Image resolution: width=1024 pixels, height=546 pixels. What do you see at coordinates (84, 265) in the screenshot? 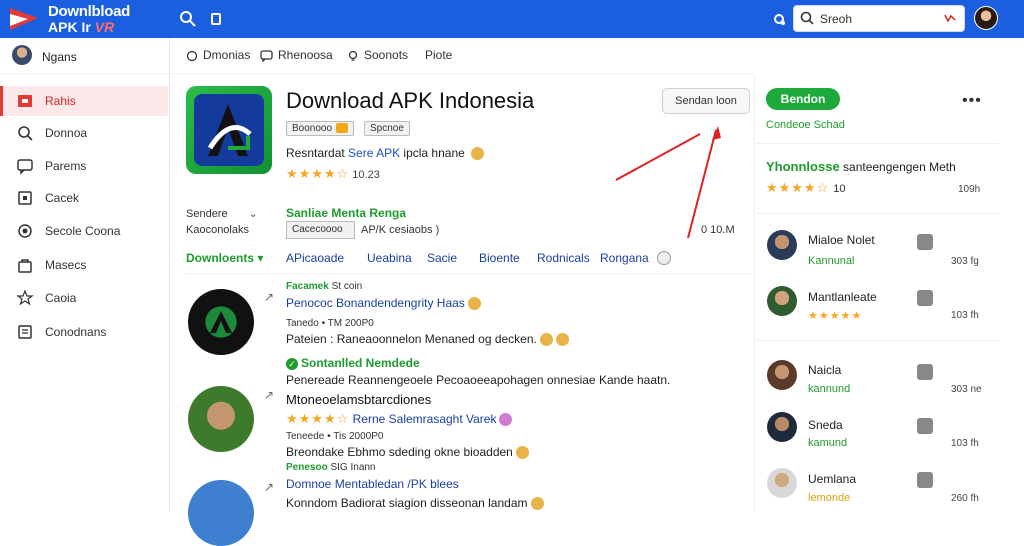
I see `sidebar-item-bag: Masecs` at bounding box center [84, 265].